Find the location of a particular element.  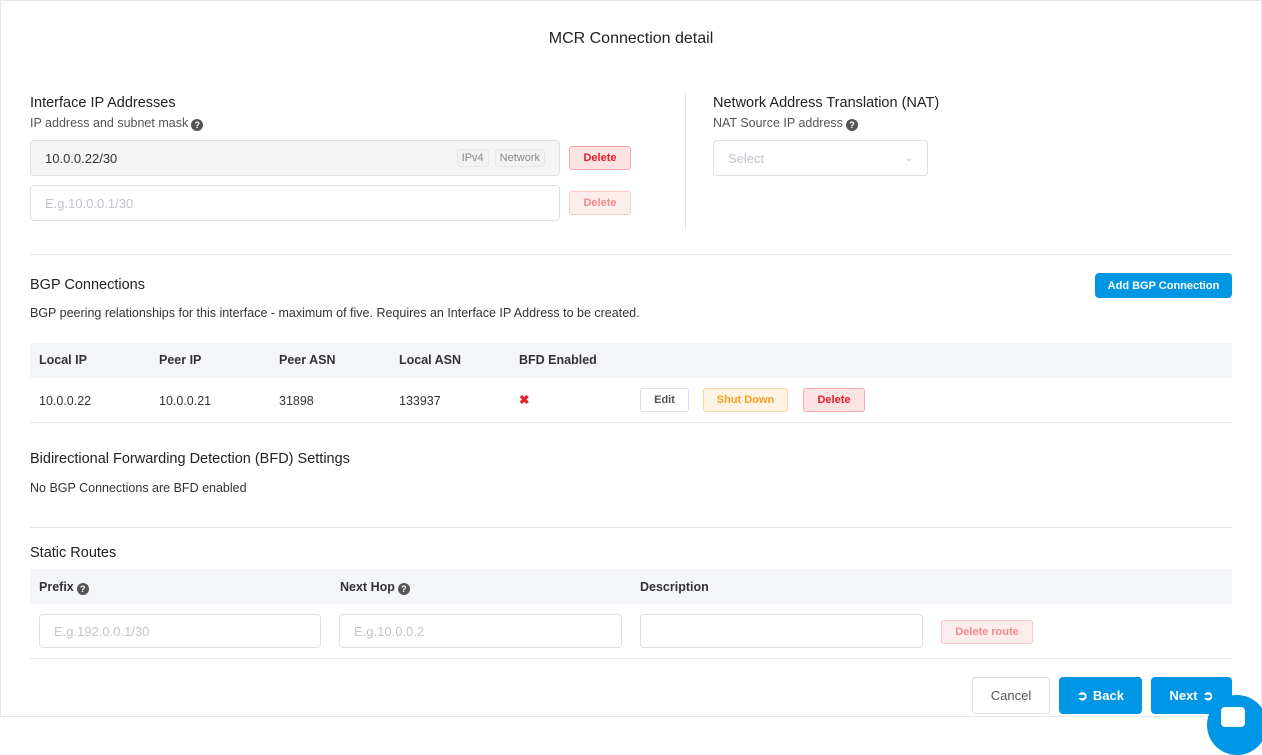

static-routes-heading: Static Routes is located at coordinates (73, 553).